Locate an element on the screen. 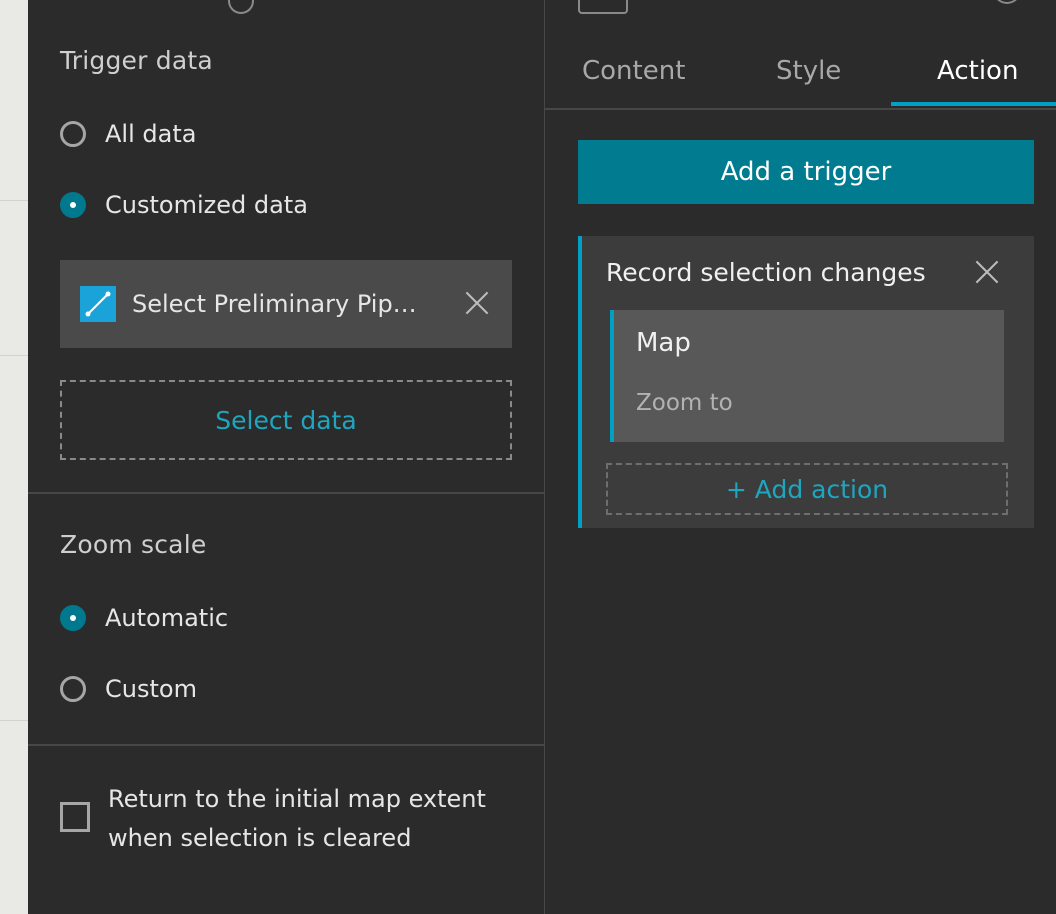  radio-custom: Custom is located at coordinates (128, 689).